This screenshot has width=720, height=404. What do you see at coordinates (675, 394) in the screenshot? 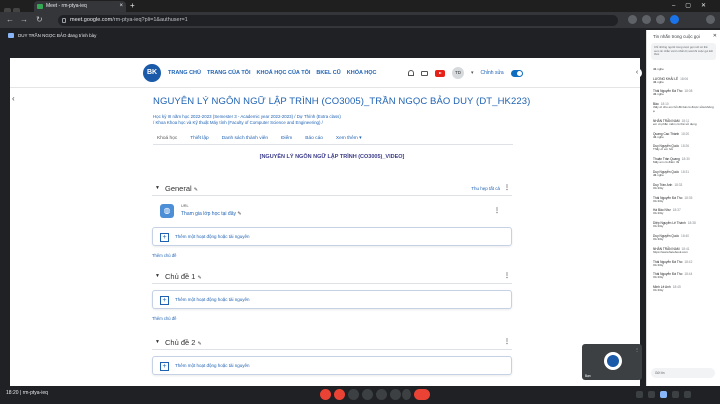
I see `activities-icon` at bounding box center [675, 394].